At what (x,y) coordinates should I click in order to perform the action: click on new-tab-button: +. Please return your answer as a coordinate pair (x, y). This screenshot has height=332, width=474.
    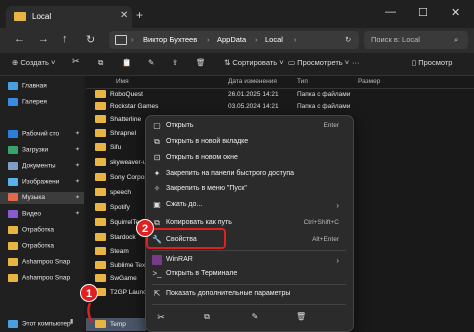
    Looking at the image, I should click on (139, 15).